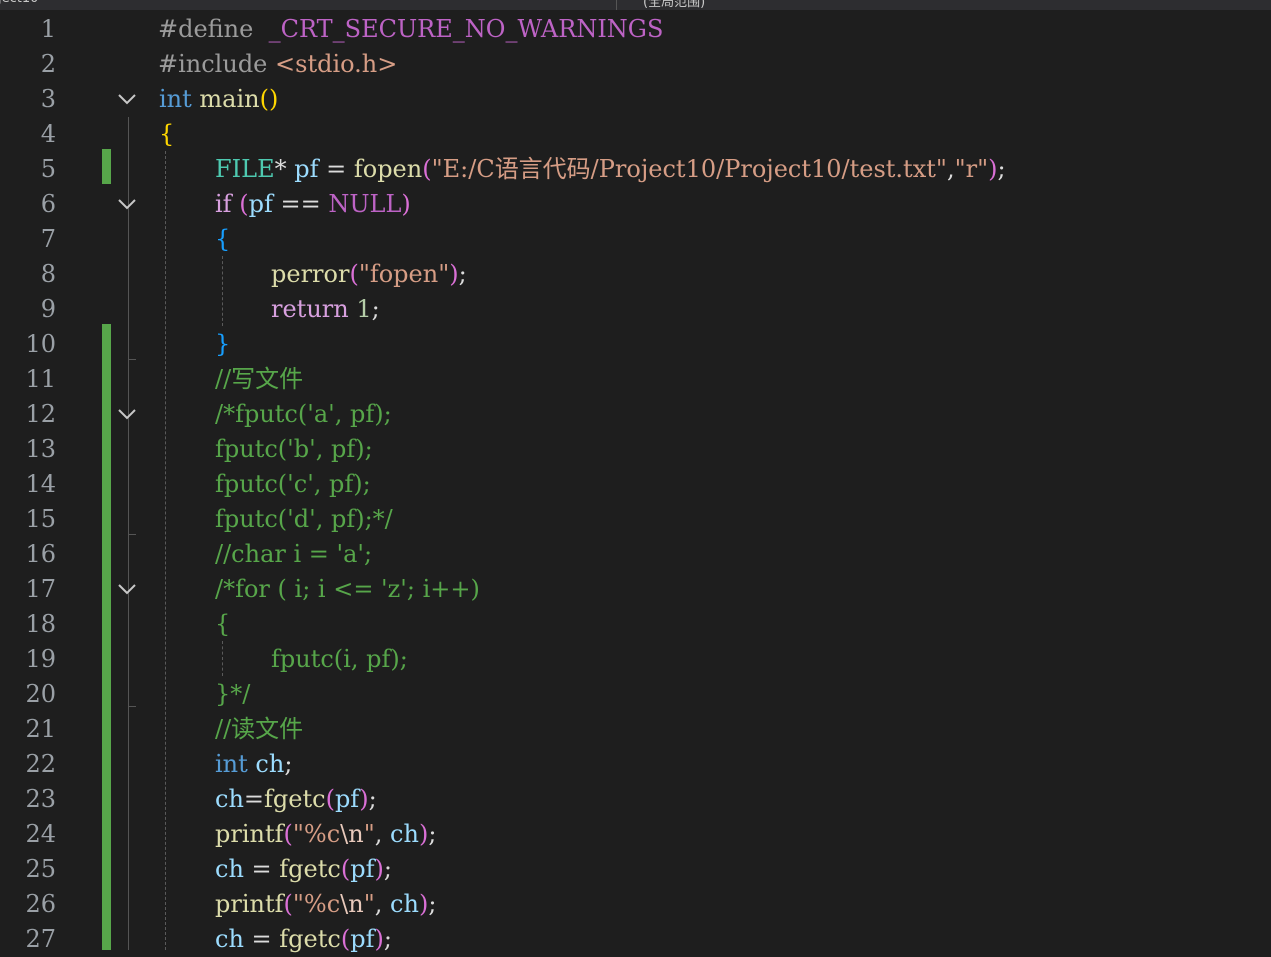  I want to click on code-text: fputc('b', pf);, so click(294, 449).